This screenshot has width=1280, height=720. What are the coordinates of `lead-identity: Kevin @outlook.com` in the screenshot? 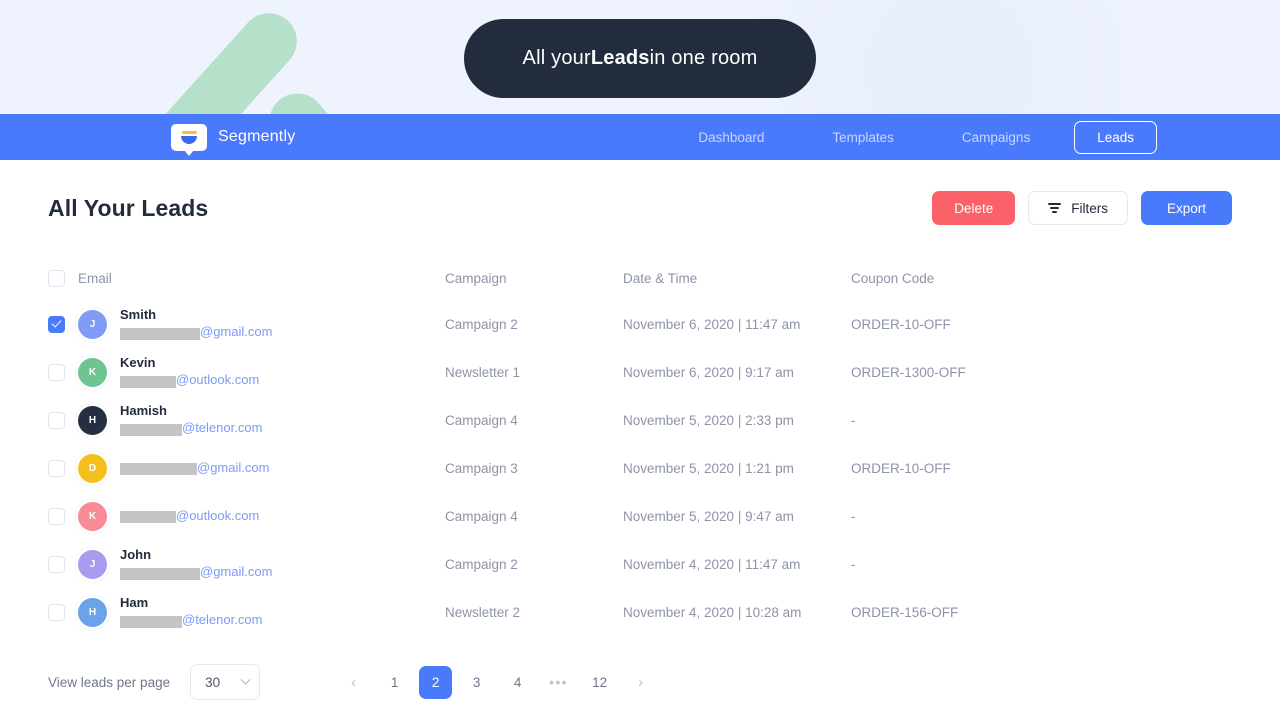 It's located at (189, 371).